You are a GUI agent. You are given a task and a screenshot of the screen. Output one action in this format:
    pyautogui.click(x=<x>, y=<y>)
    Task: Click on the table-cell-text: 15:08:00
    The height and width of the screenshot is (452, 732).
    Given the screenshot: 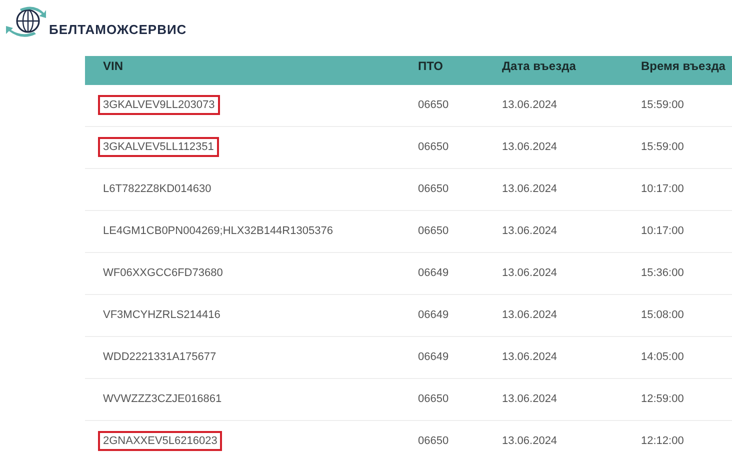 What is the action you would take?
    pyautogui.click(x=663, y=316)
    